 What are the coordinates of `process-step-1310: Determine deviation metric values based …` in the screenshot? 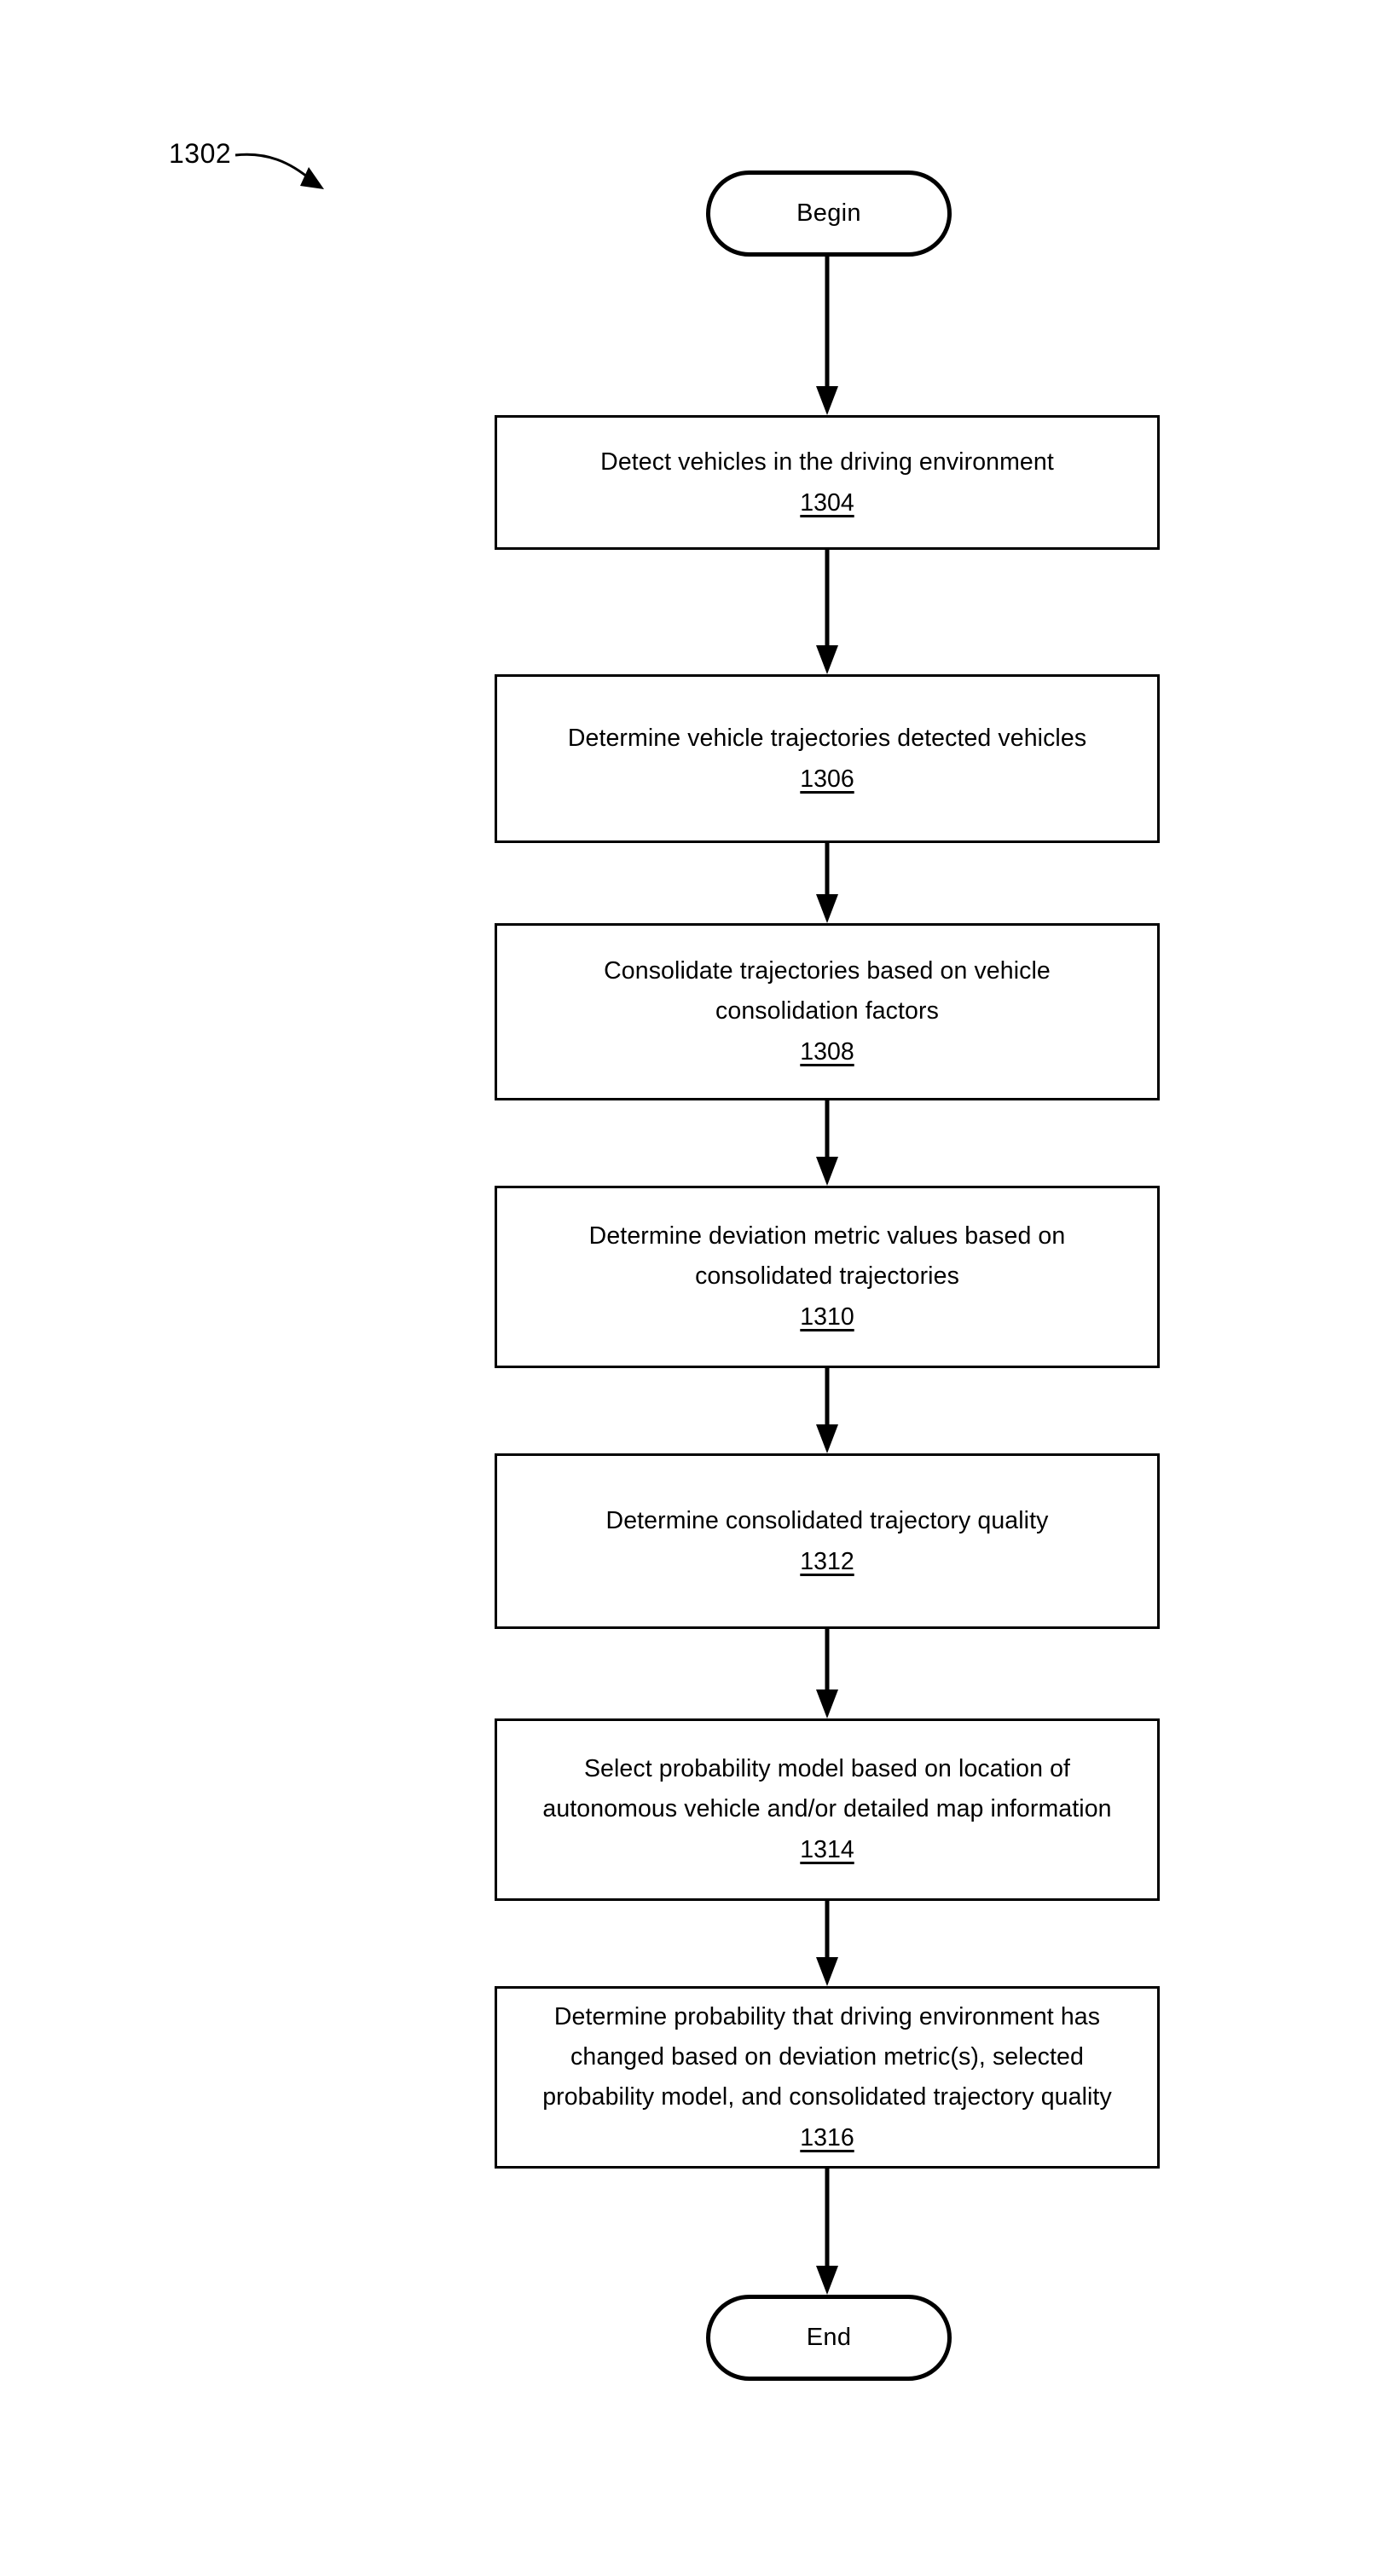 It's located at (827, 1277).